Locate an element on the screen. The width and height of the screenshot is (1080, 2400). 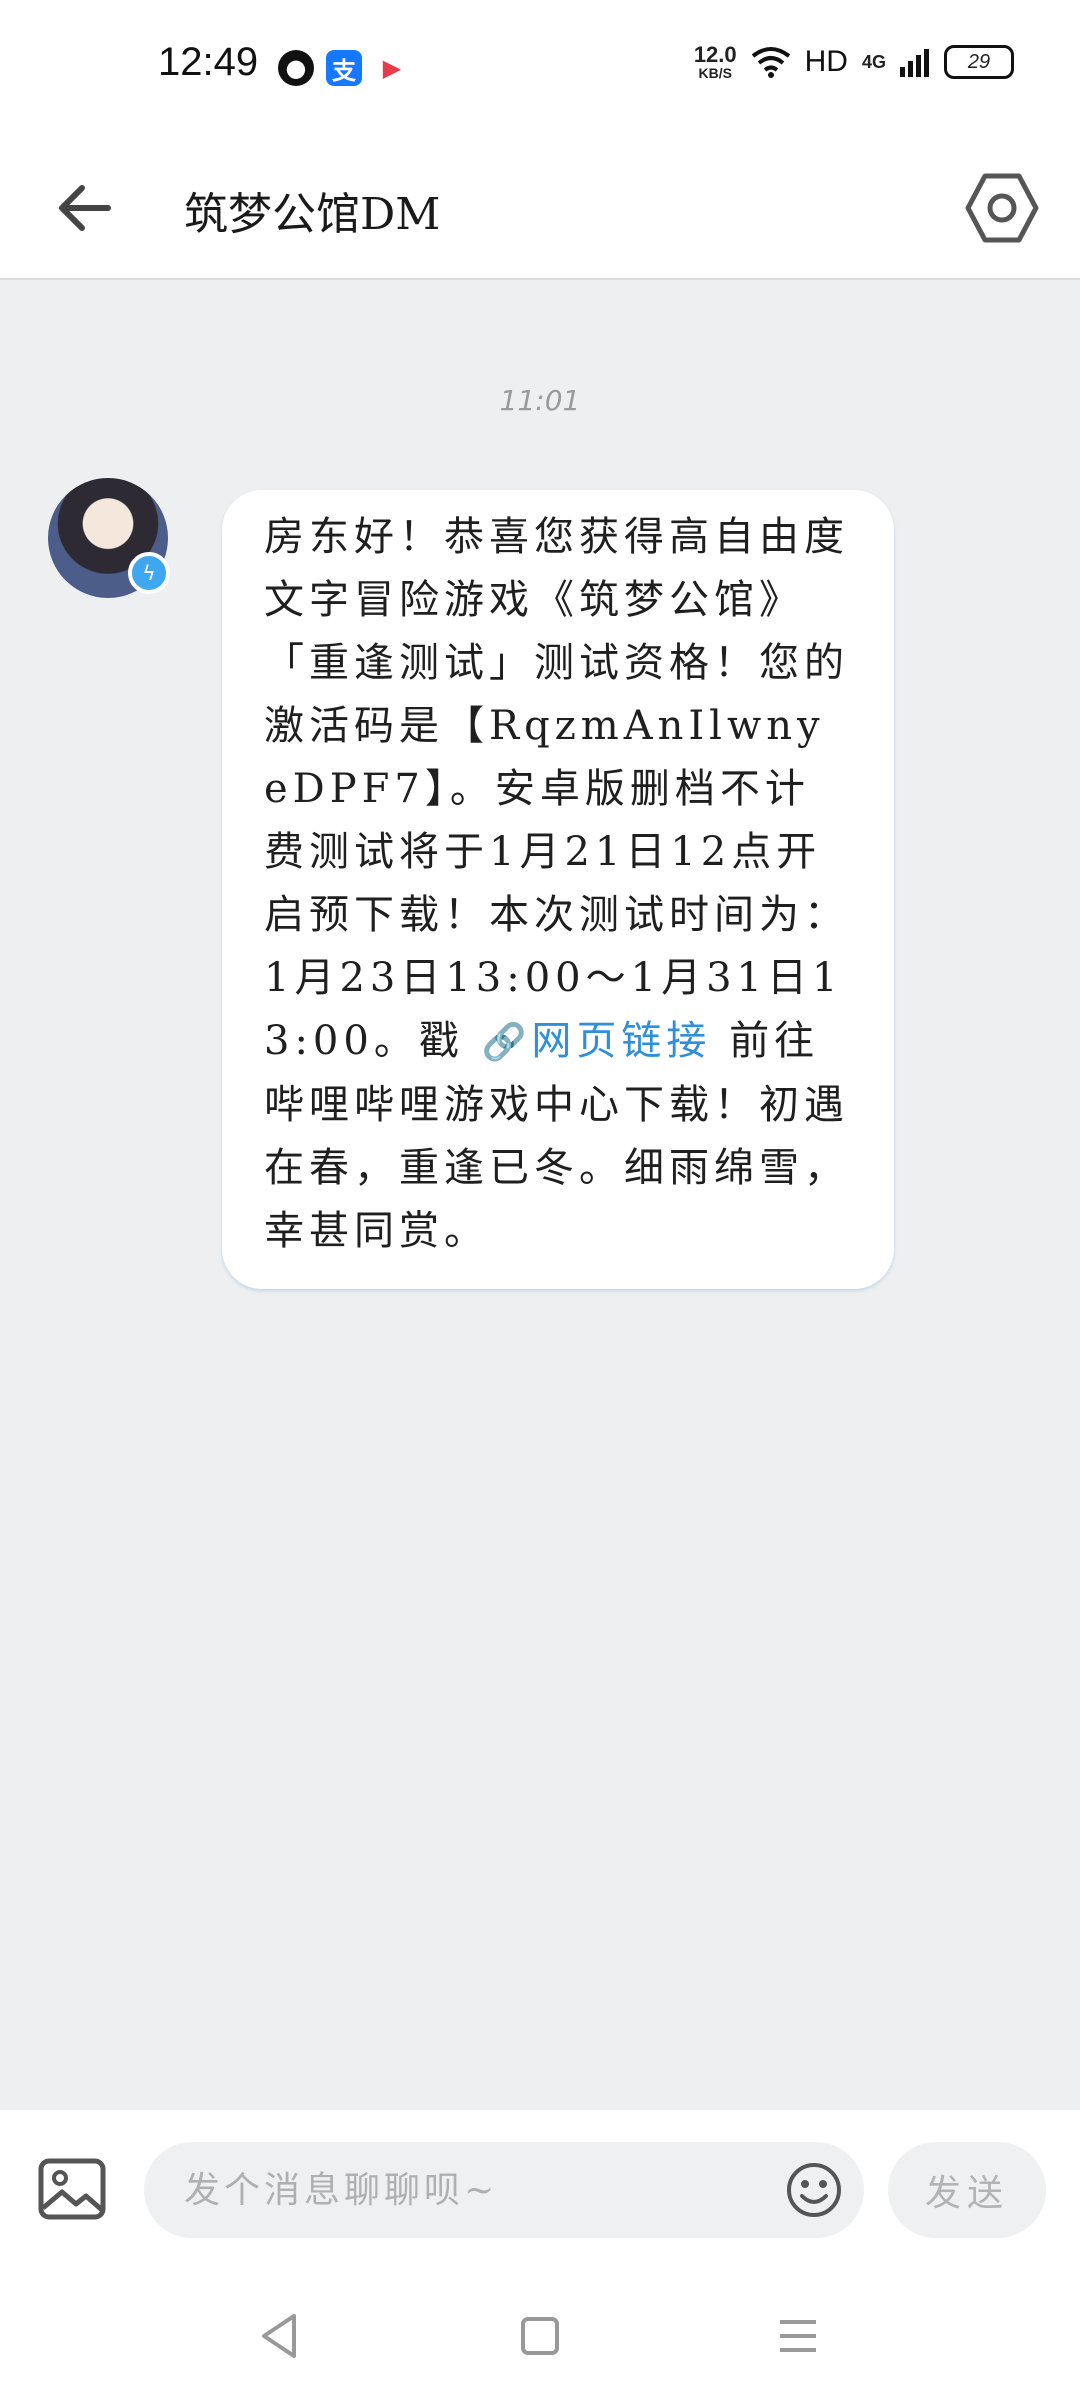
verified-badge-icon: ϟ is located at coordinates (149, 573).